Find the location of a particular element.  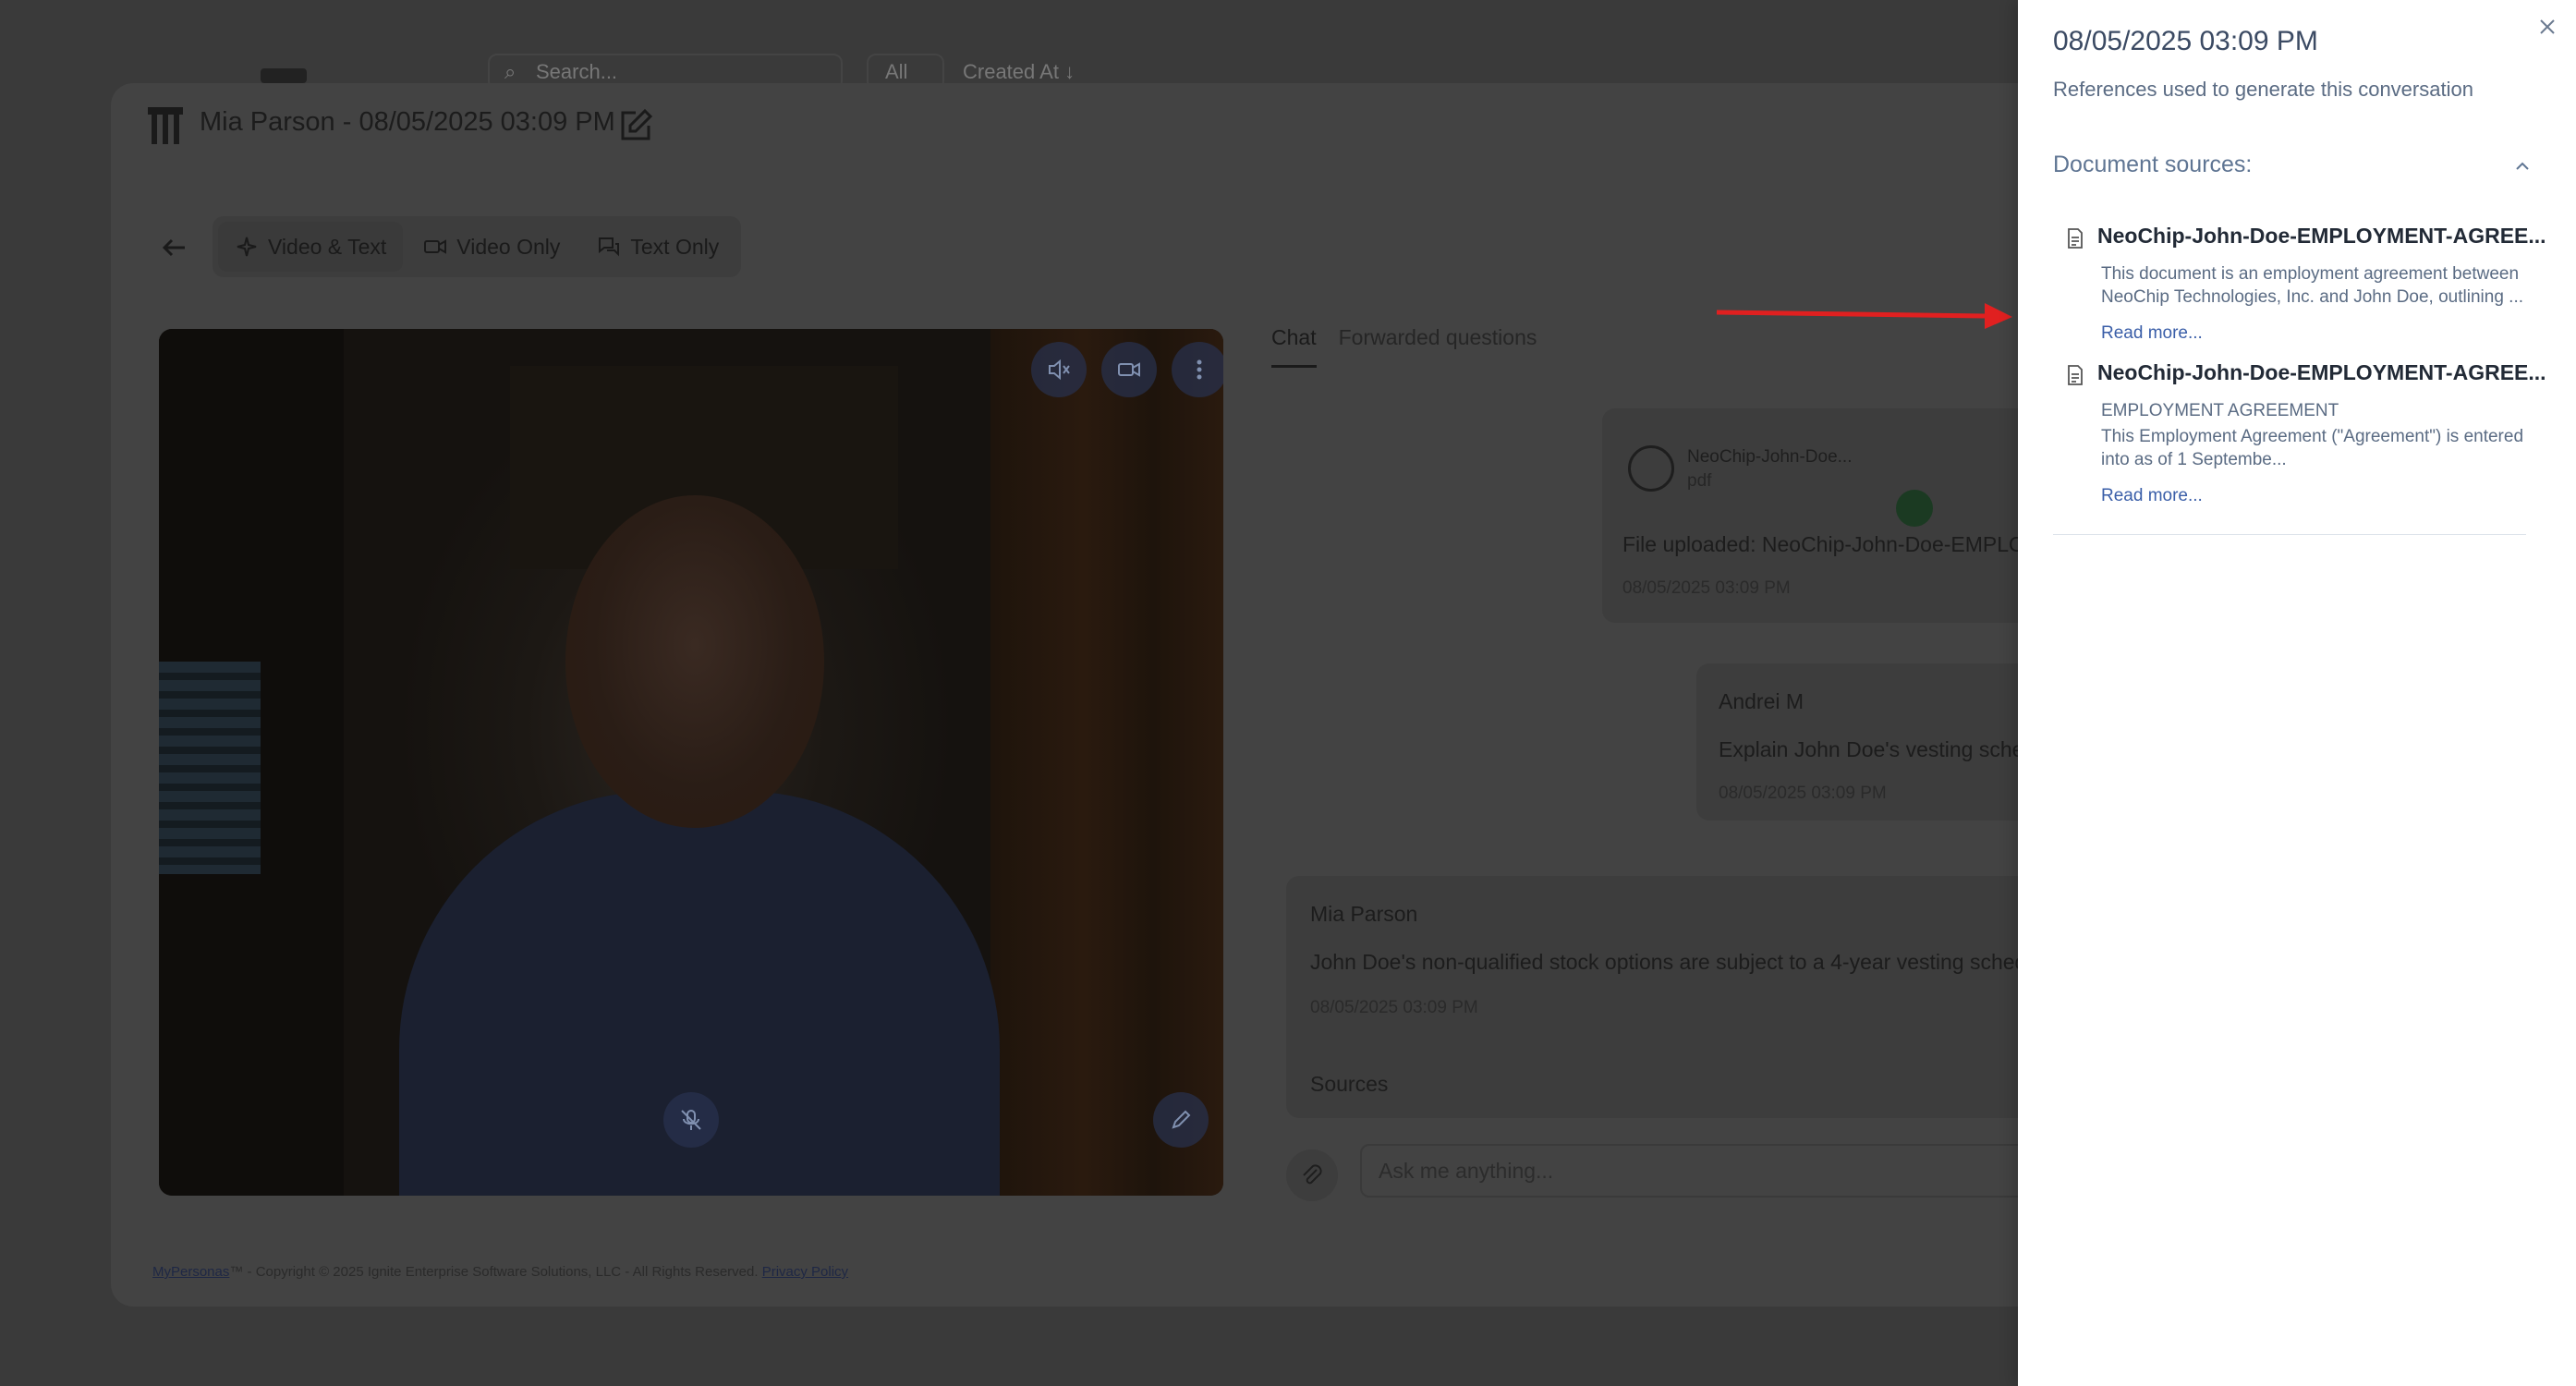

video-books is located at coordinates (210, 768).